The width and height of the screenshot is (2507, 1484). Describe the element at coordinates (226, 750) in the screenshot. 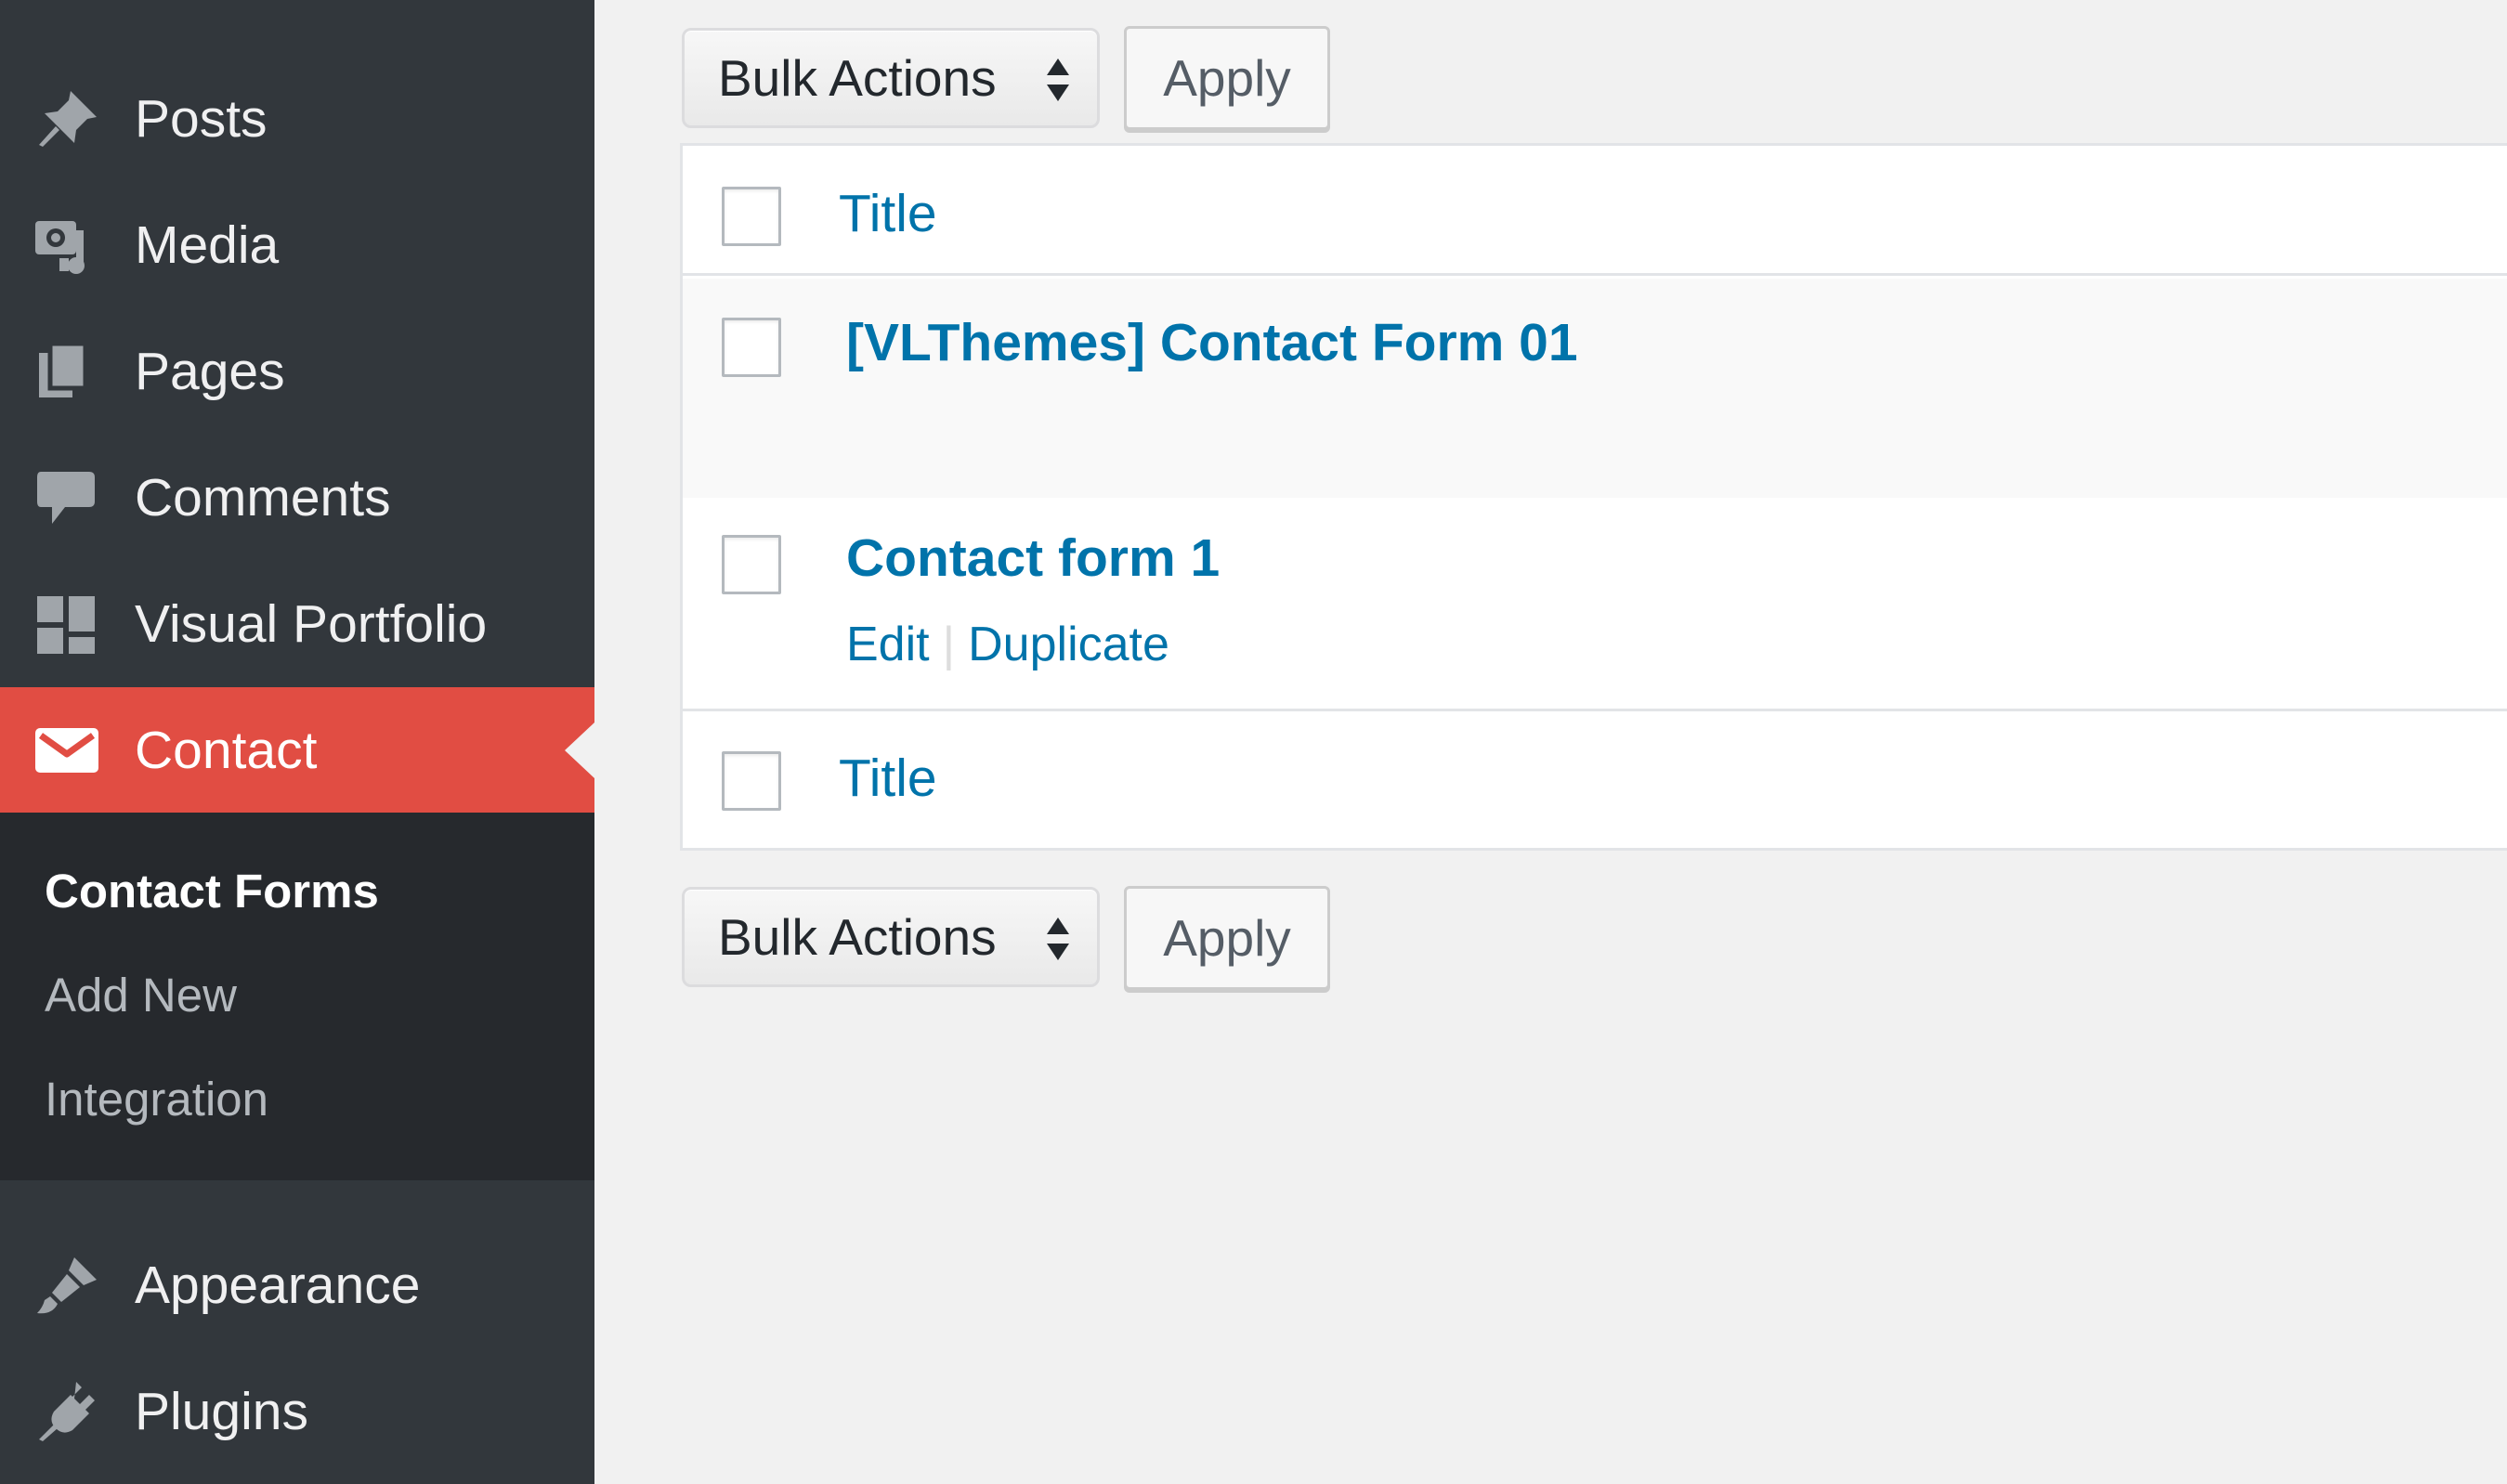

I see `menu-label-contact: Contact` at that location.